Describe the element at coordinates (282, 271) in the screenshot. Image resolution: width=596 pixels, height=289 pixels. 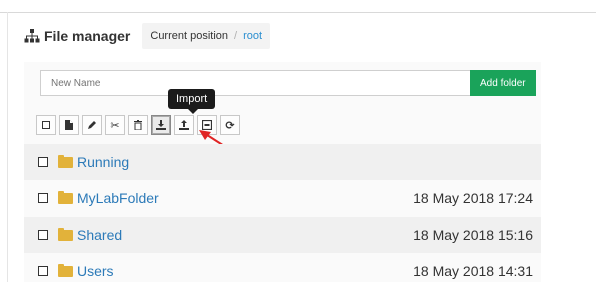
I see `file-row: Users 18 May 2018 14:31` at that location.